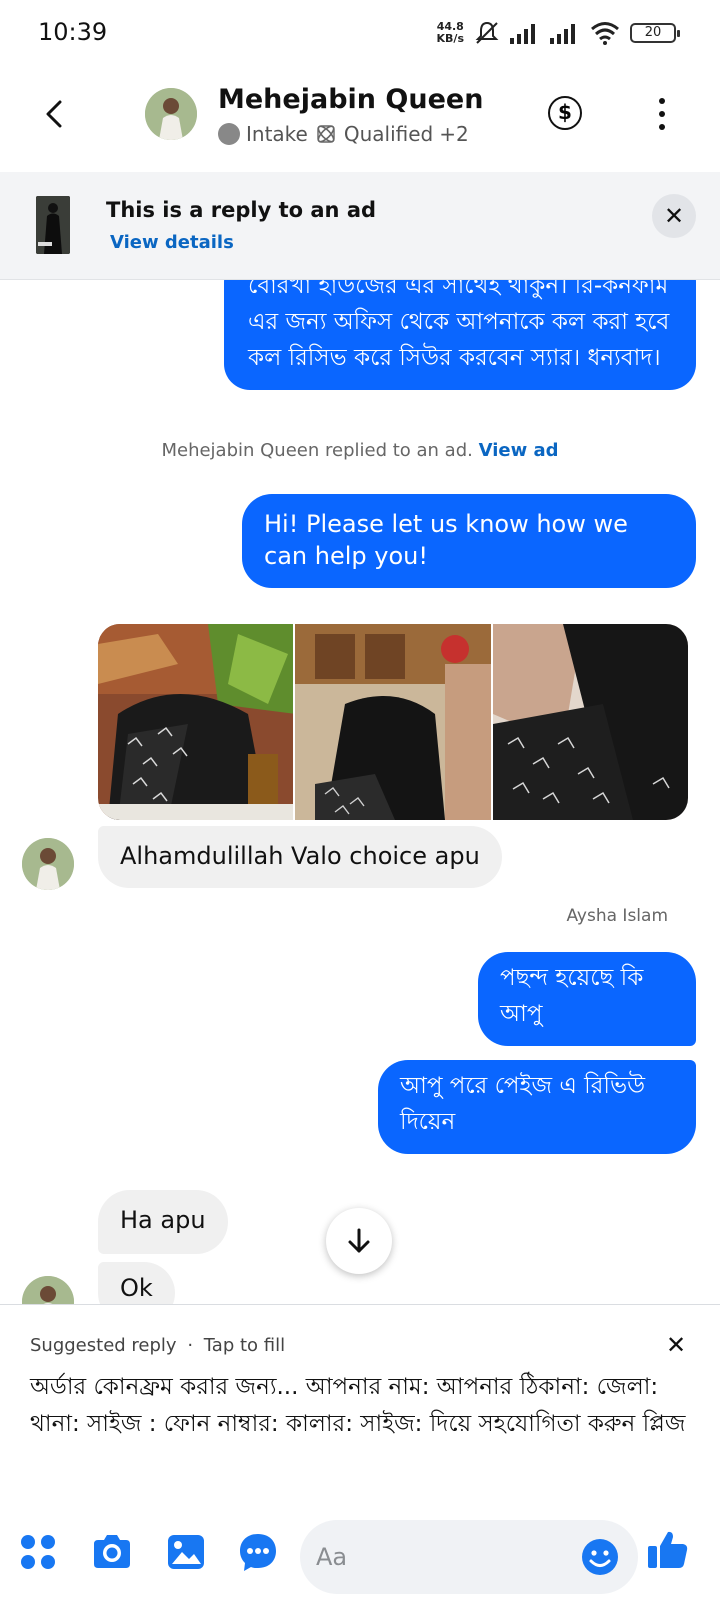  Describe the element at coordinates (103, 1345) in the screenshot. I see `suggested-reply-label: Suggested reply` at that location.